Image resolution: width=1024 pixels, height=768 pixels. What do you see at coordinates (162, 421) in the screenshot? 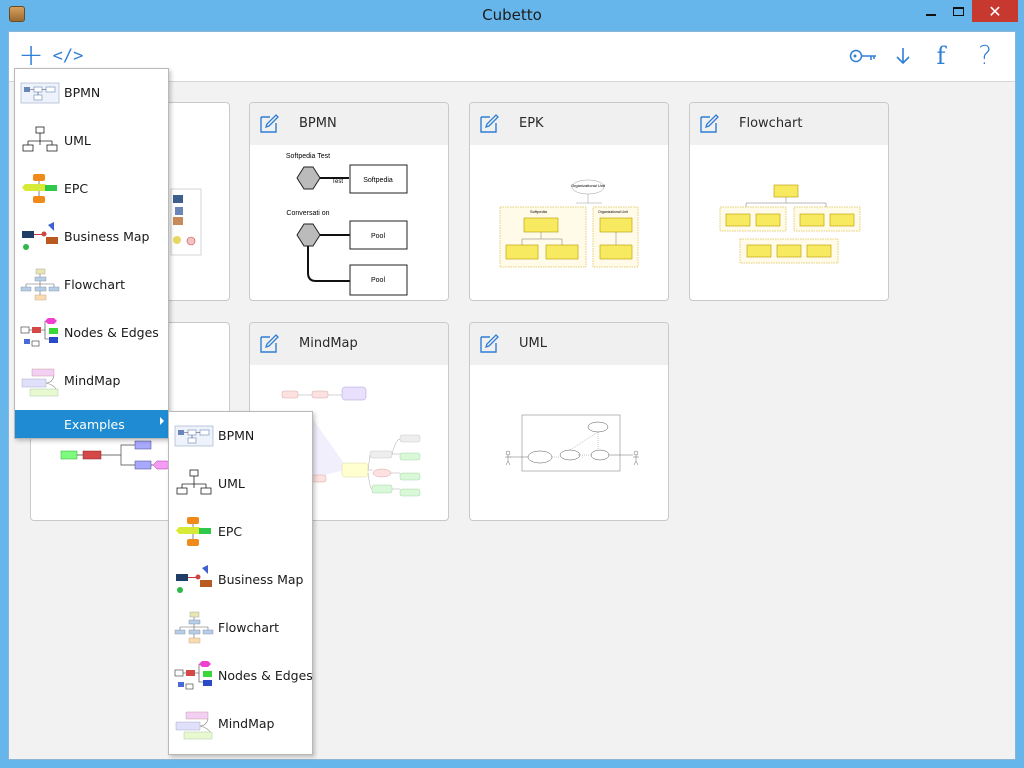
I see `submenu-arrow-icon` at bounding box center [162, 421].